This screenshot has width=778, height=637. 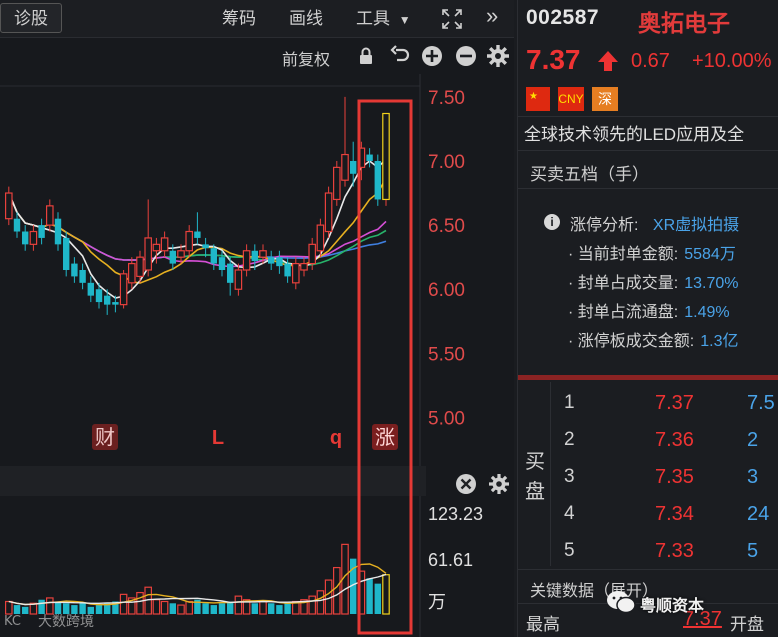 What do you see at coordinates (213, 481) in the screenshot?
I see `volume-panel-header` at bounding box center [213, 481].